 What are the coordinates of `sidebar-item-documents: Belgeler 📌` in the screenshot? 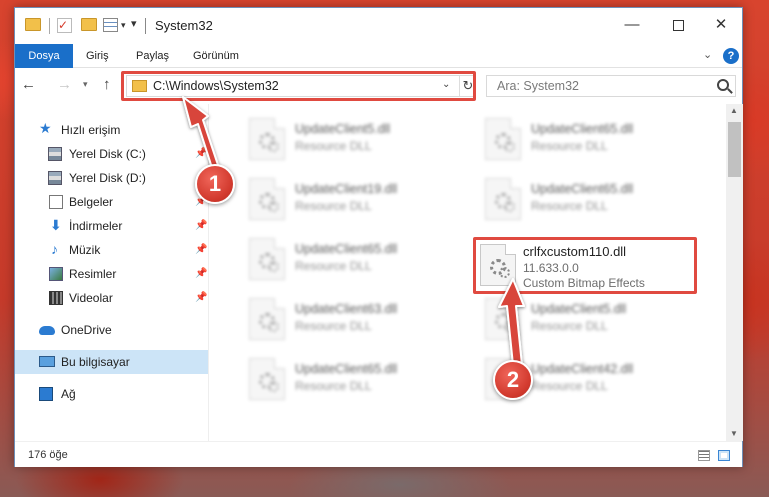 It's located at (111, 202).